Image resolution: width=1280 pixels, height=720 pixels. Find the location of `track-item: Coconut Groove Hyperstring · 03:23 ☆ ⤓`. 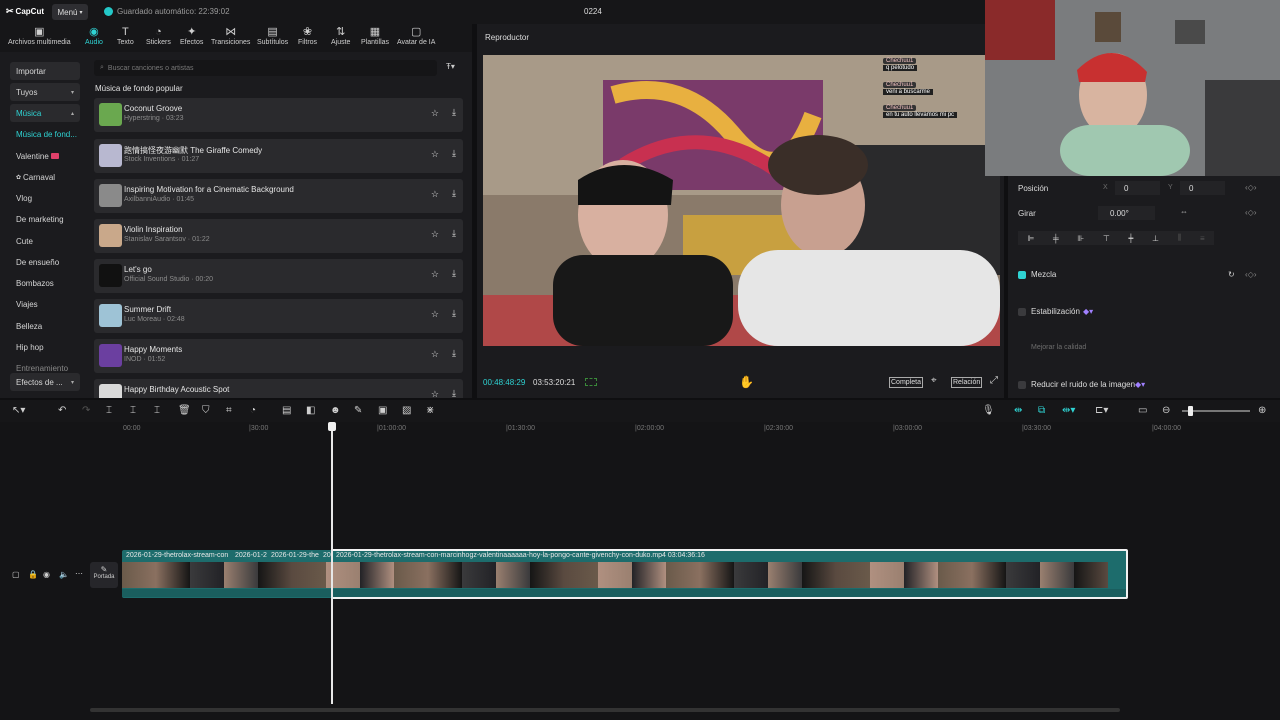

track-item: Coconut Groove Hyperstring · 03:23 ☆ ⤓ is located at coordinates (278, 115).